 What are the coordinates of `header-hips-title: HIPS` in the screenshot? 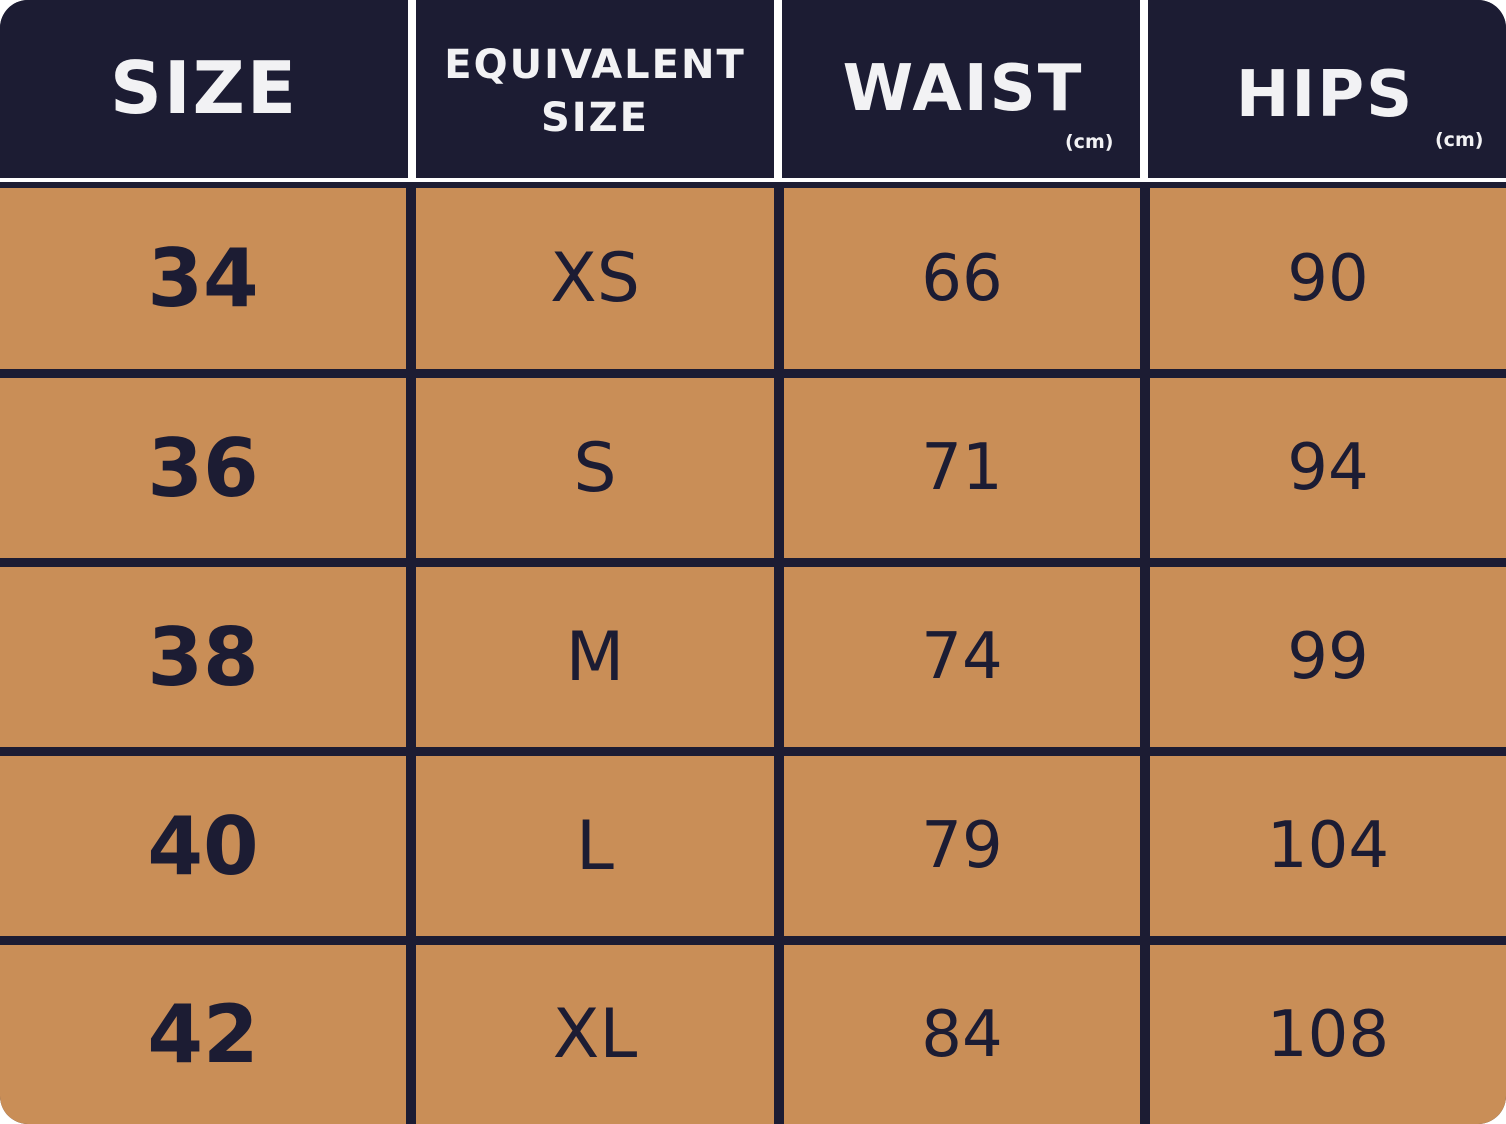 It's located at (1325, 95).